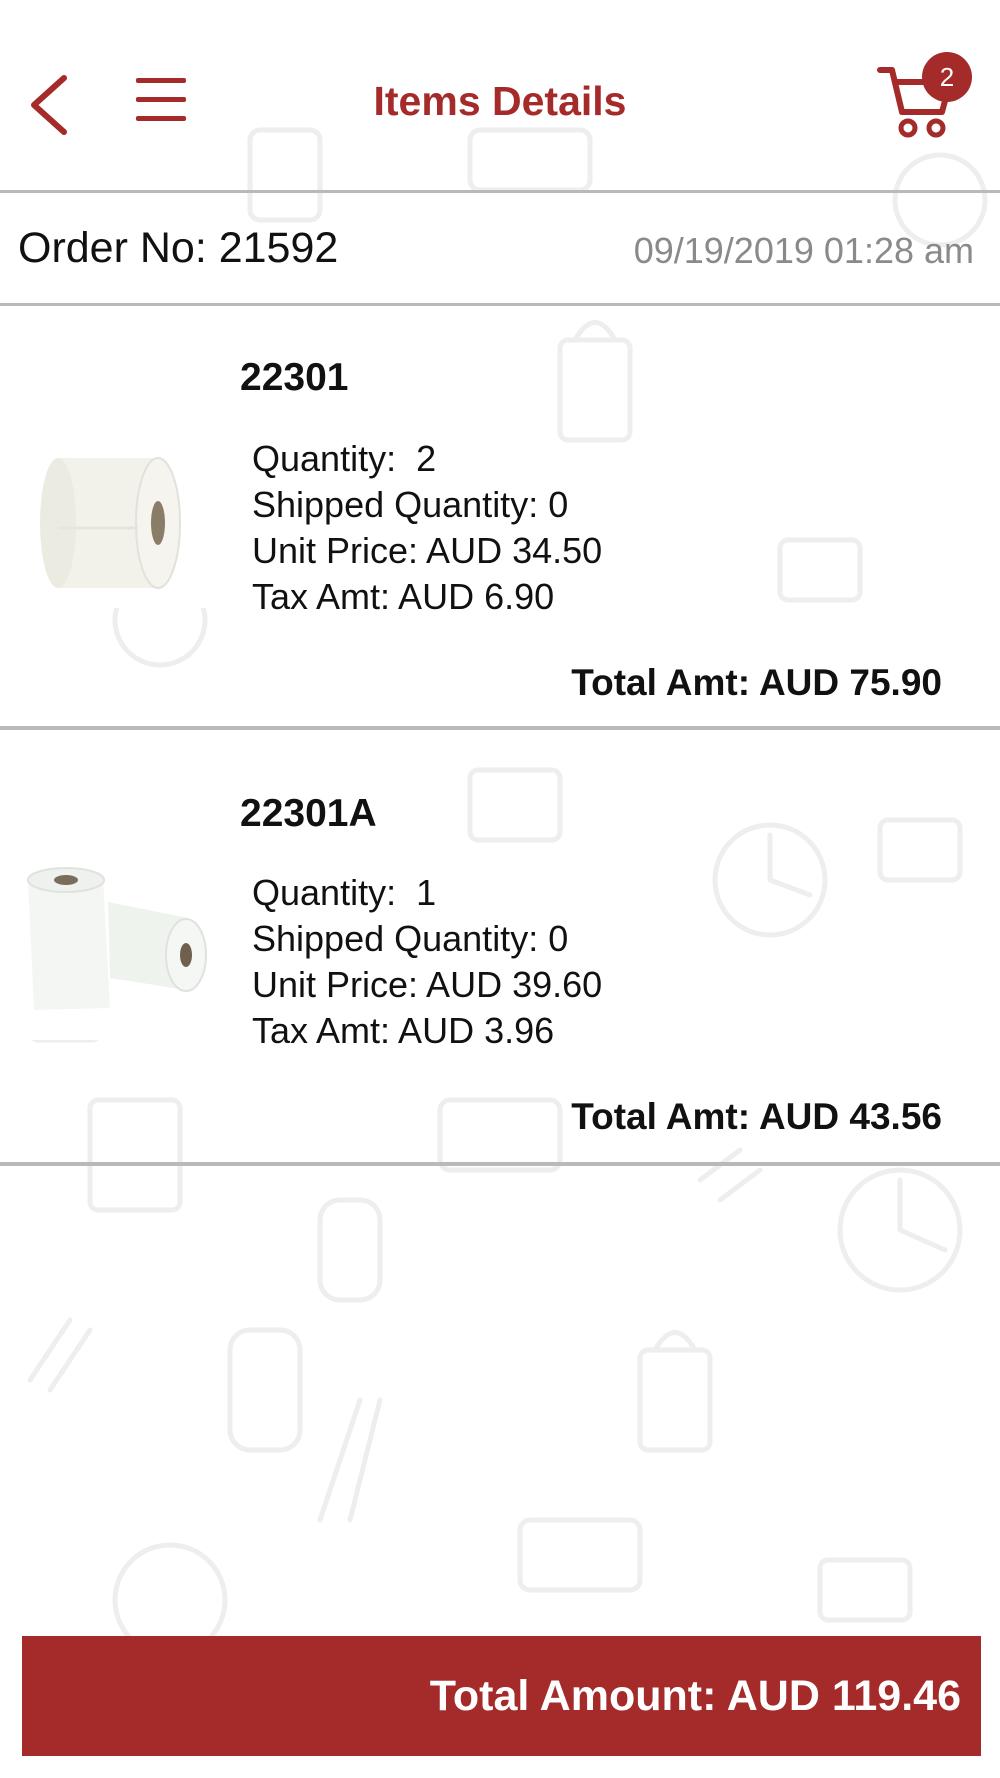 The height and width of the screenshot is (1778, 1000). What do you see at coordinates (500, 191) in the screenshot?
I see `header-divider` at bounding box center [500, 191].